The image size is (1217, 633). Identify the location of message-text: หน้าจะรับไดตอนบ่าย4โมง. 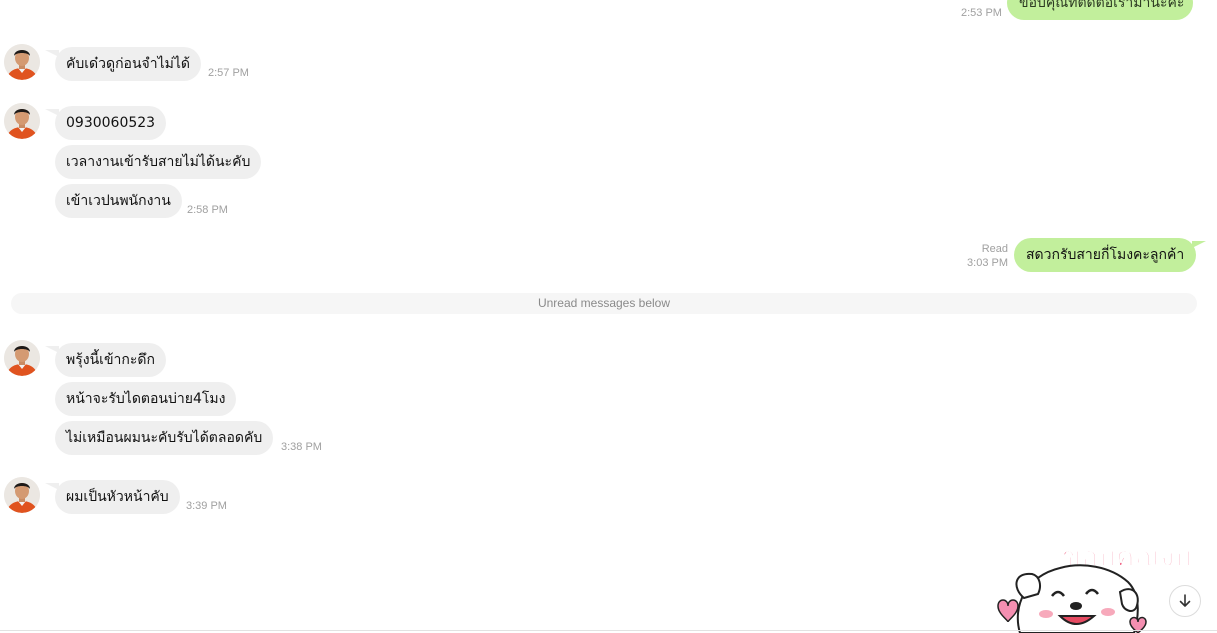
(146, 399).